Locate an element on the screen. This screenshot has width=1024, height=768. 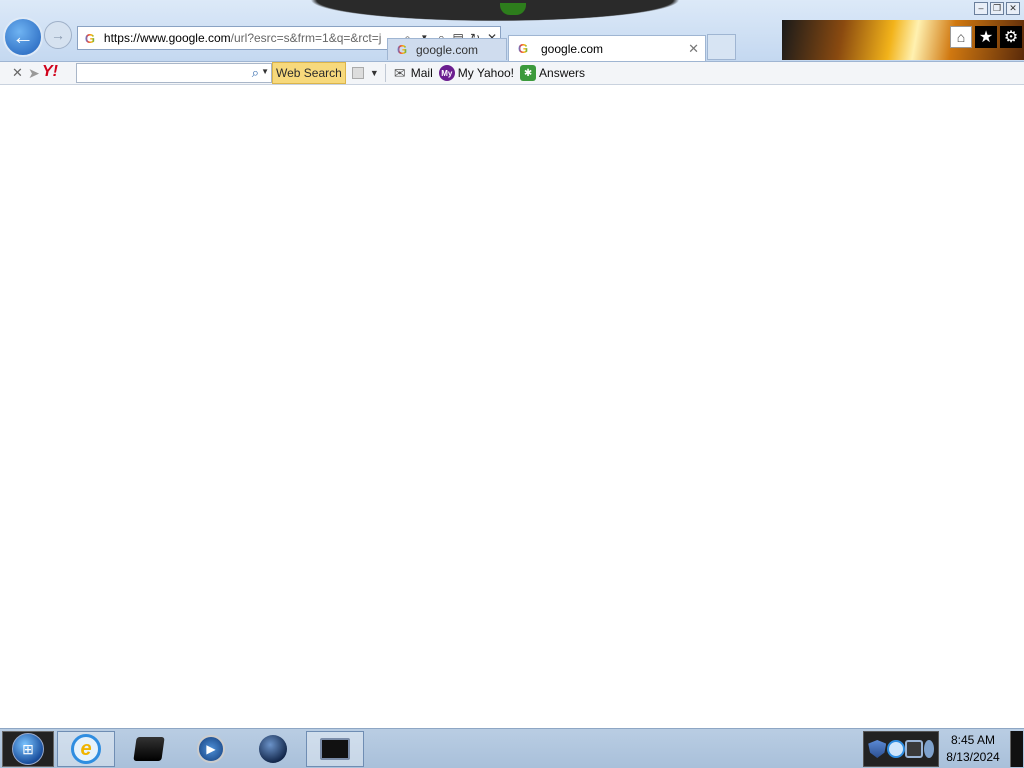
answers-icon: ✱ is located at coordinates (528, 73).